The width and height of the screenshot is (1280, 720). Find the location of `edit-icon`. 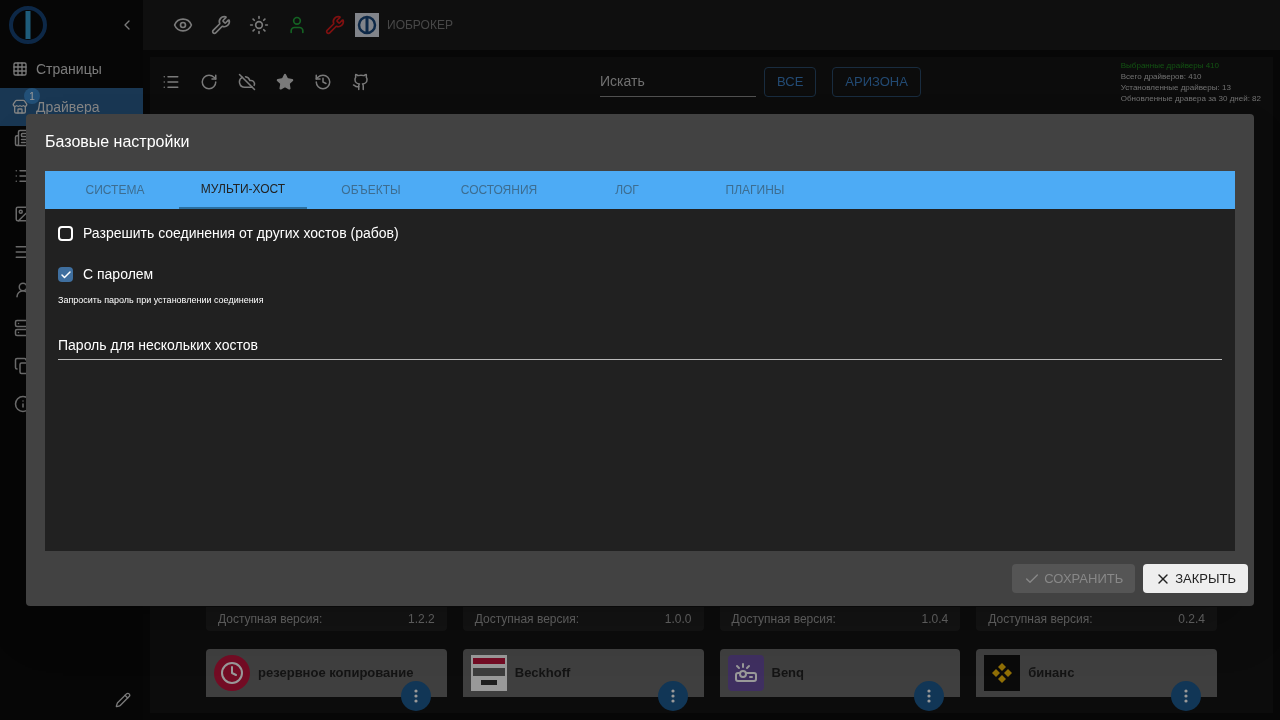

edit-icon is located at coordinates (123, 700).